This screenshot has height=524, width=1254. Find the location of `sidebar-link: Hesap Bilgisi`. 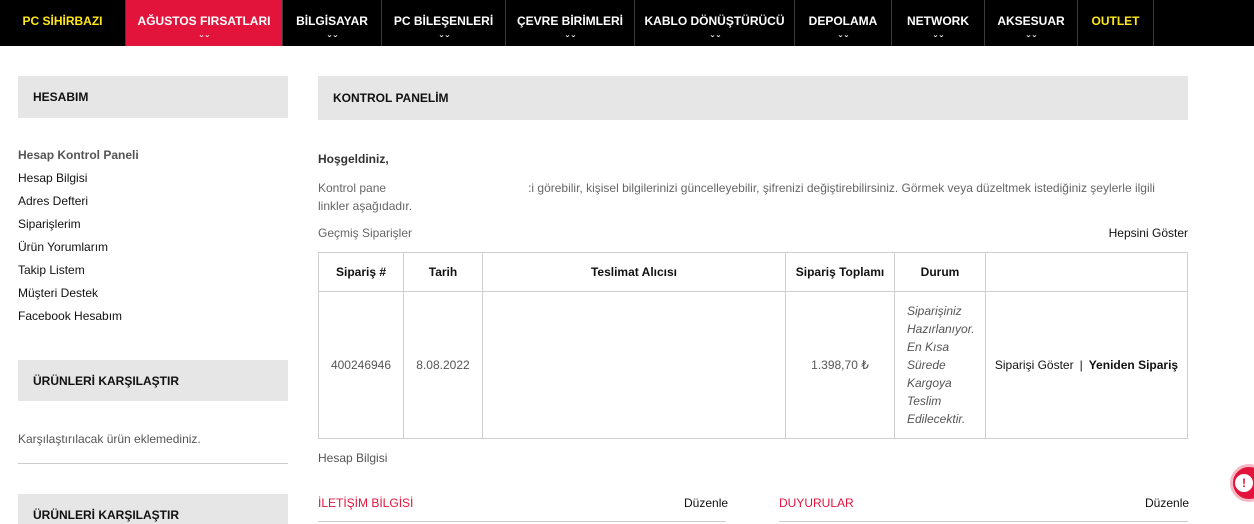

sidebar-link: Hesap Bilgisi is located at coordinates (78, 181).